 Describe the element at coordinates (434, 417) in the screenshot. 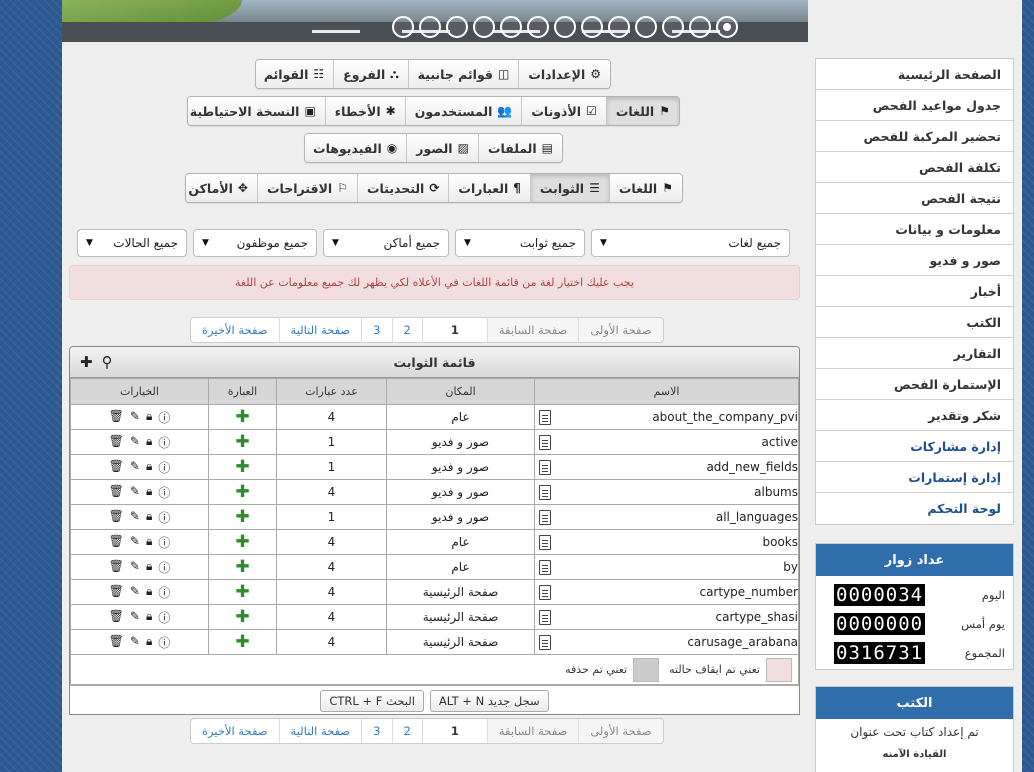

I see `table-row: about_the_company_pvi عام 4 ✚ ⓘ 🔒︎ ✎ 🗑︎` at that location.